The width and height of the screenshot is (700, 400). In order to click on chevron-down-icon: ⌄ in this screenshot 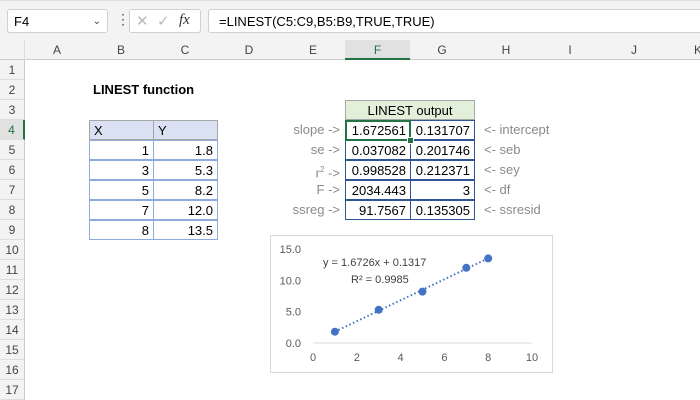, I will do `click(97, 22)`.